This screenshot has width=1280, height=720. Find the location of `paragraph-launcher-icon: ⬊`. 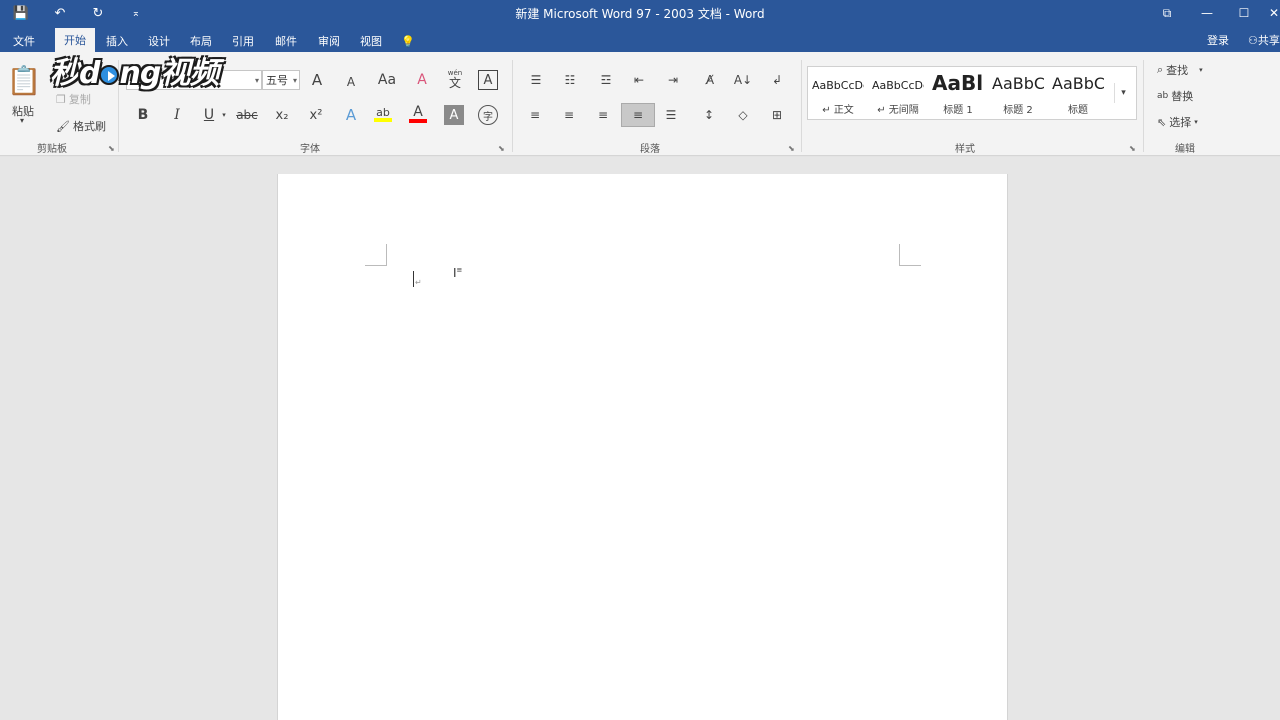

paragraph-launcher-icon: ⬊ is located at coordinates (791, 148).